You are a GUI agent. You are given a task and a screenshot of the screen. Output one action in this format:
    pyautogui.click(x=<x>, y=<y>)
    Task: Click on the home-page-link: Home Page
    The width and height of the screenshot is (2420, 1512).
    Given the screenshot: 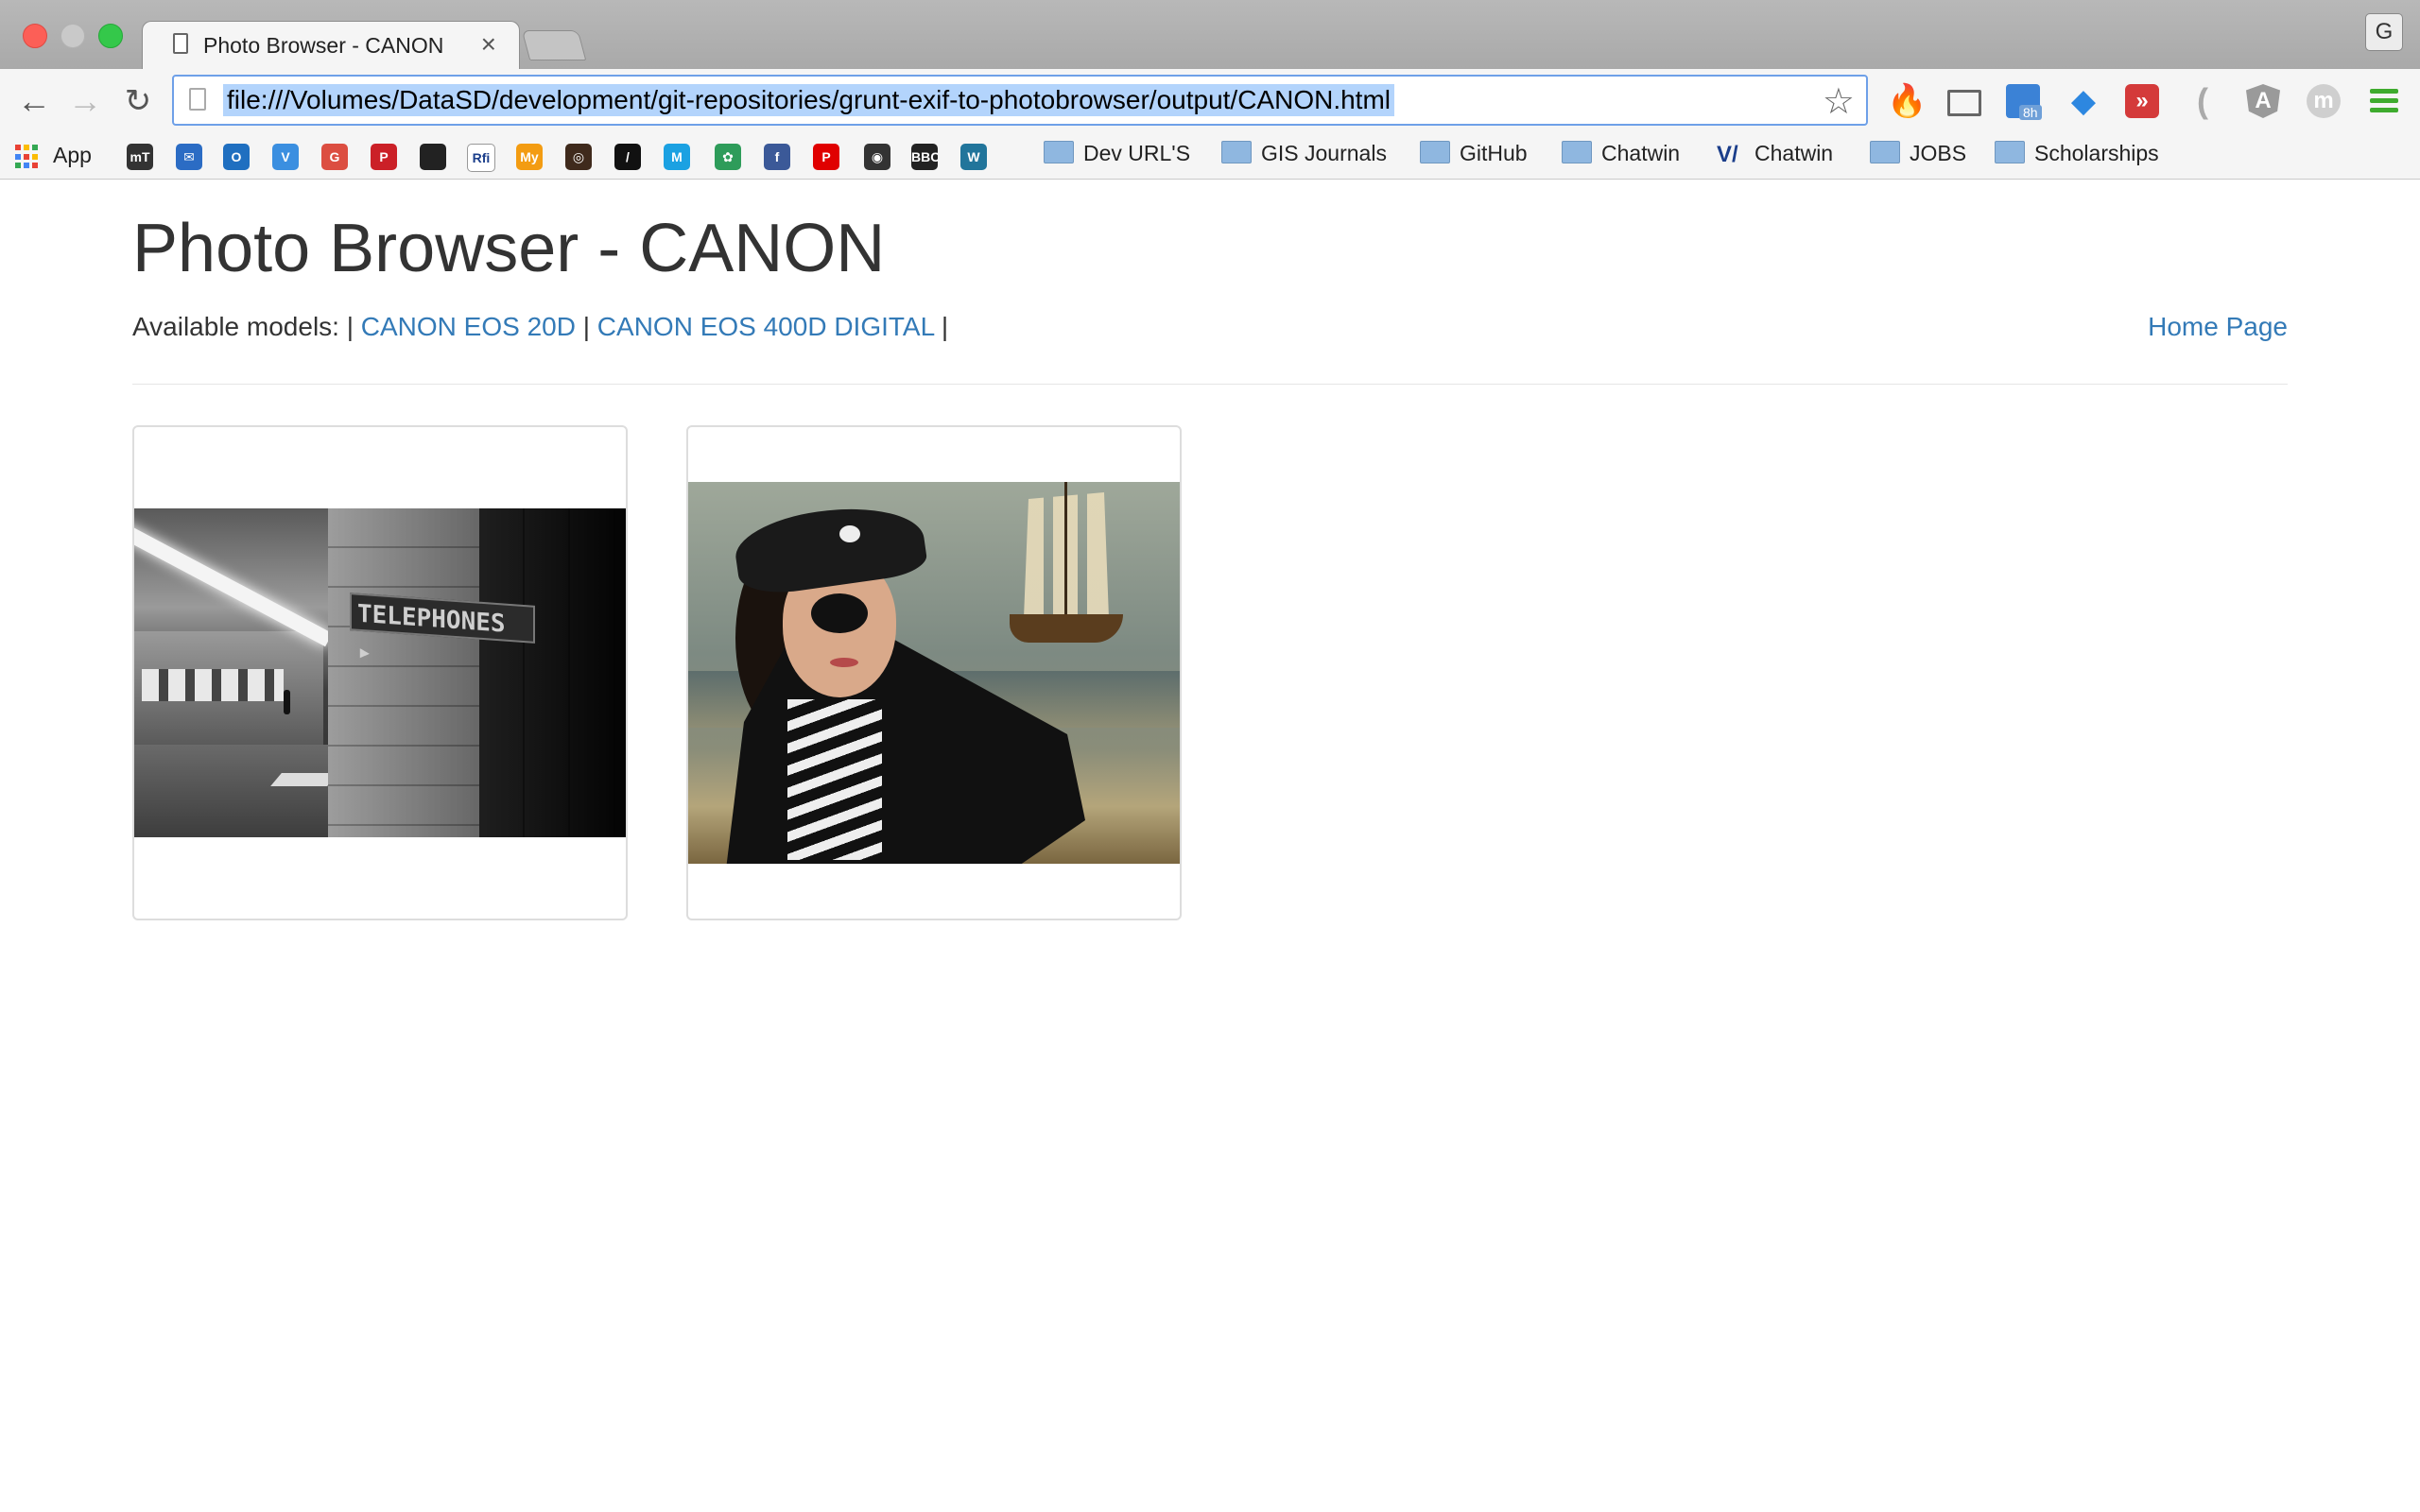 What is the action you would take?
    pyautogui.click(x=2218, y=327)
    